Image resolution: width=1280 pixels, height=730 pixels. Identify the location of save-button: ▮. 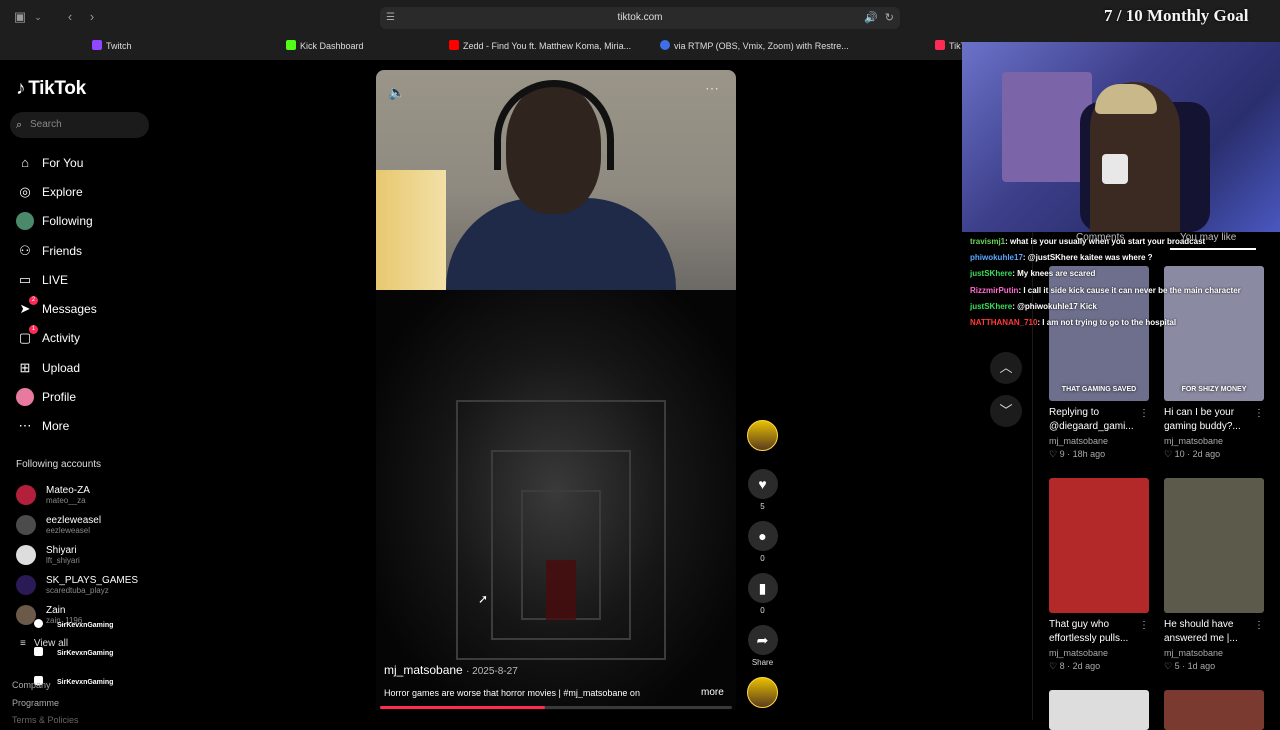
(762, 588).